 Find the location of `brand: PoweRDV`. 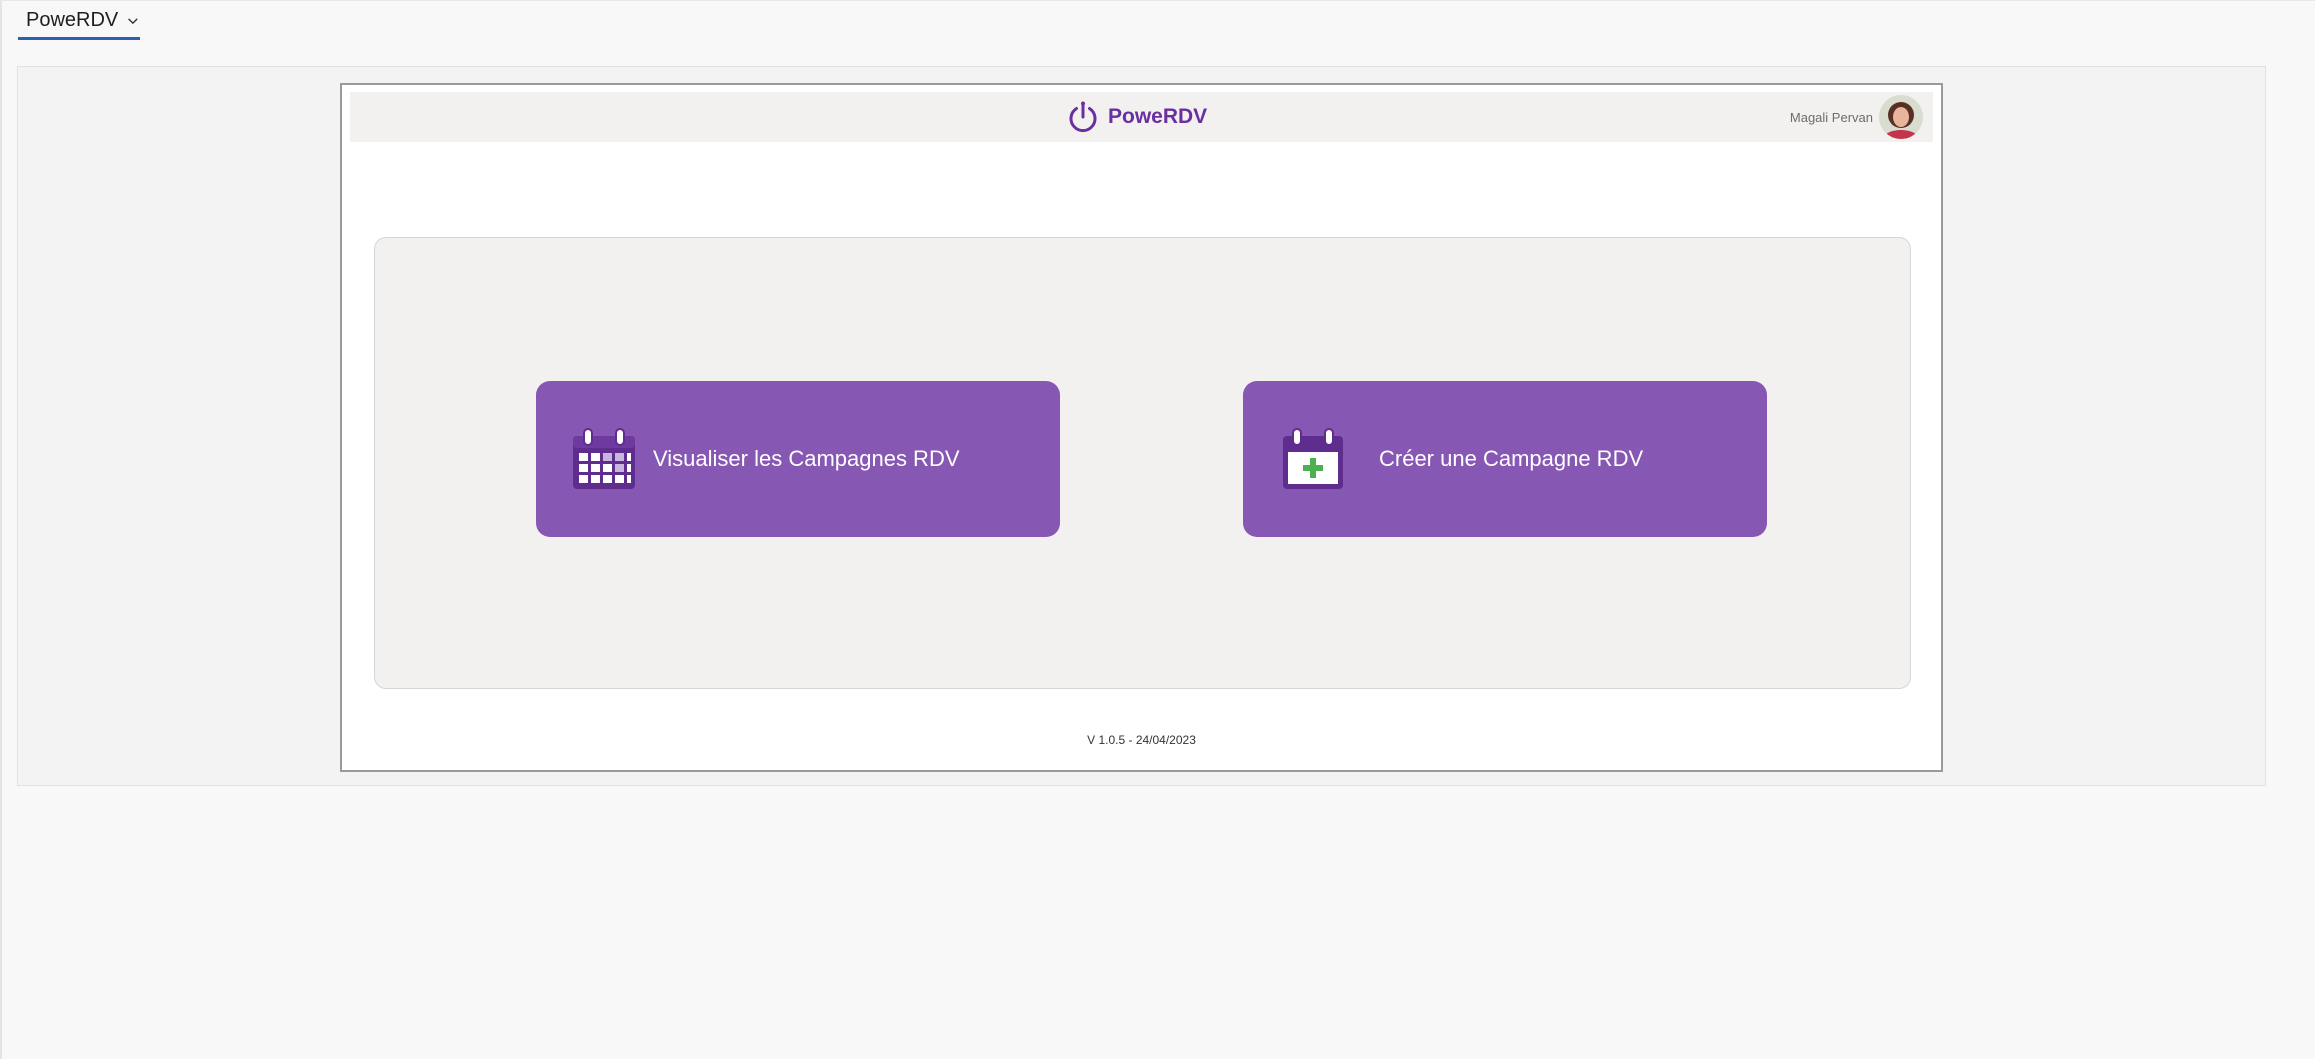

brand: PoweRDV is located at coordinates (1136, 117).